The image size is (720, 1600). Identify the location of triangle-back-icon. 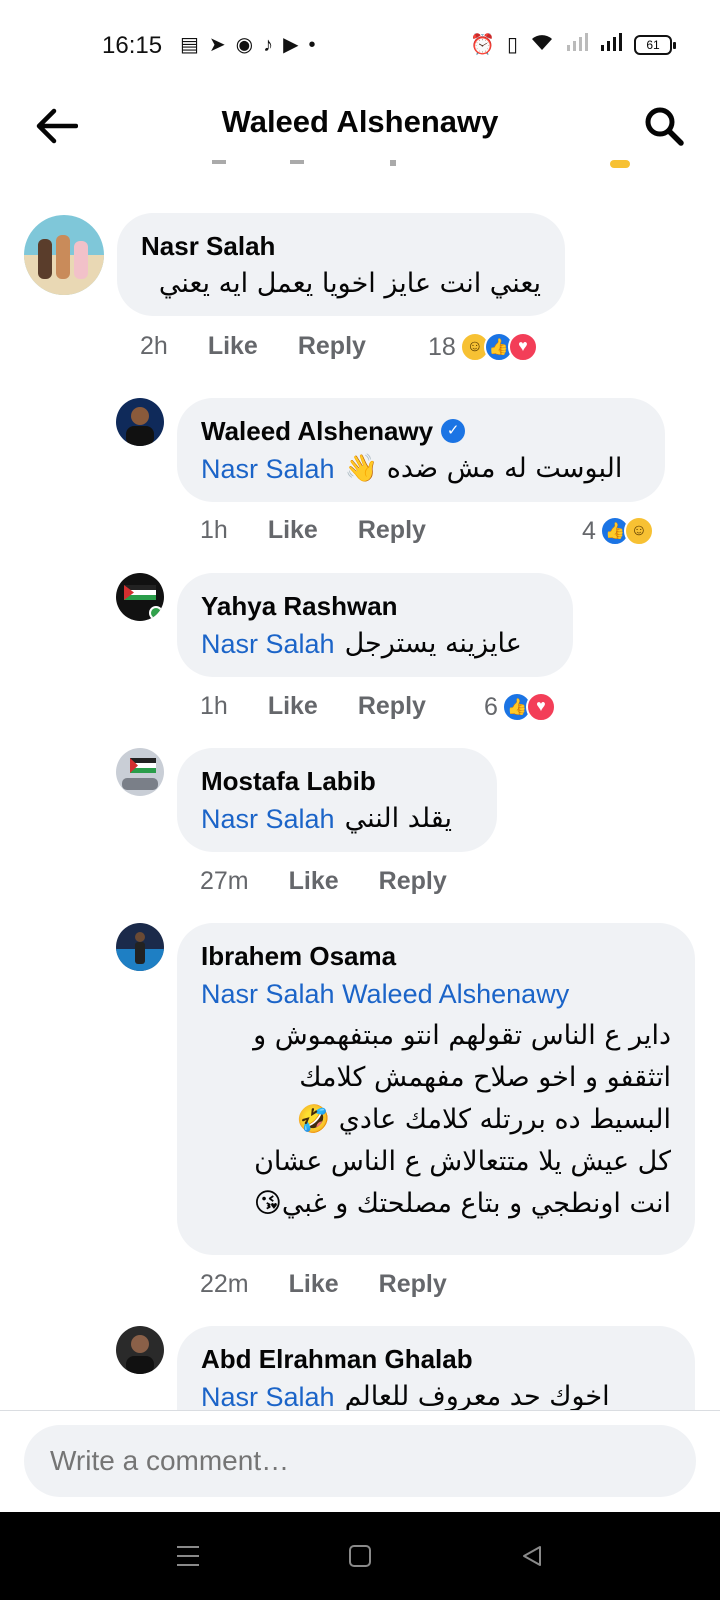
(532, 1556).